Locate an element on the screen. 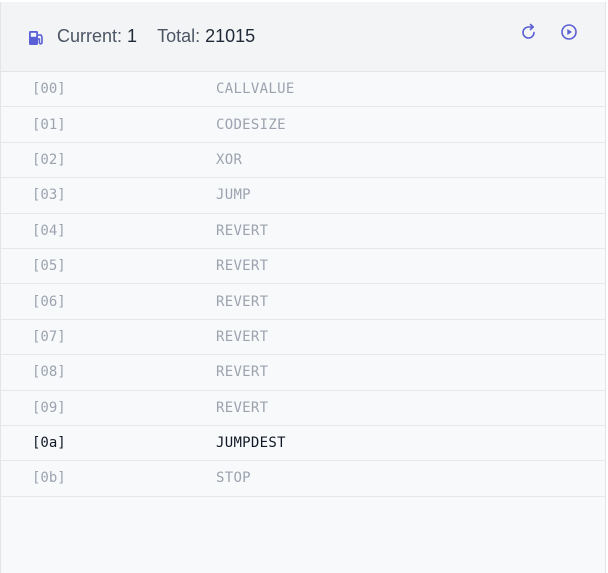 The height and width of the screenshot is (573, 608). instruction-row: [04] REVERT is located at coordinates (303, 231).